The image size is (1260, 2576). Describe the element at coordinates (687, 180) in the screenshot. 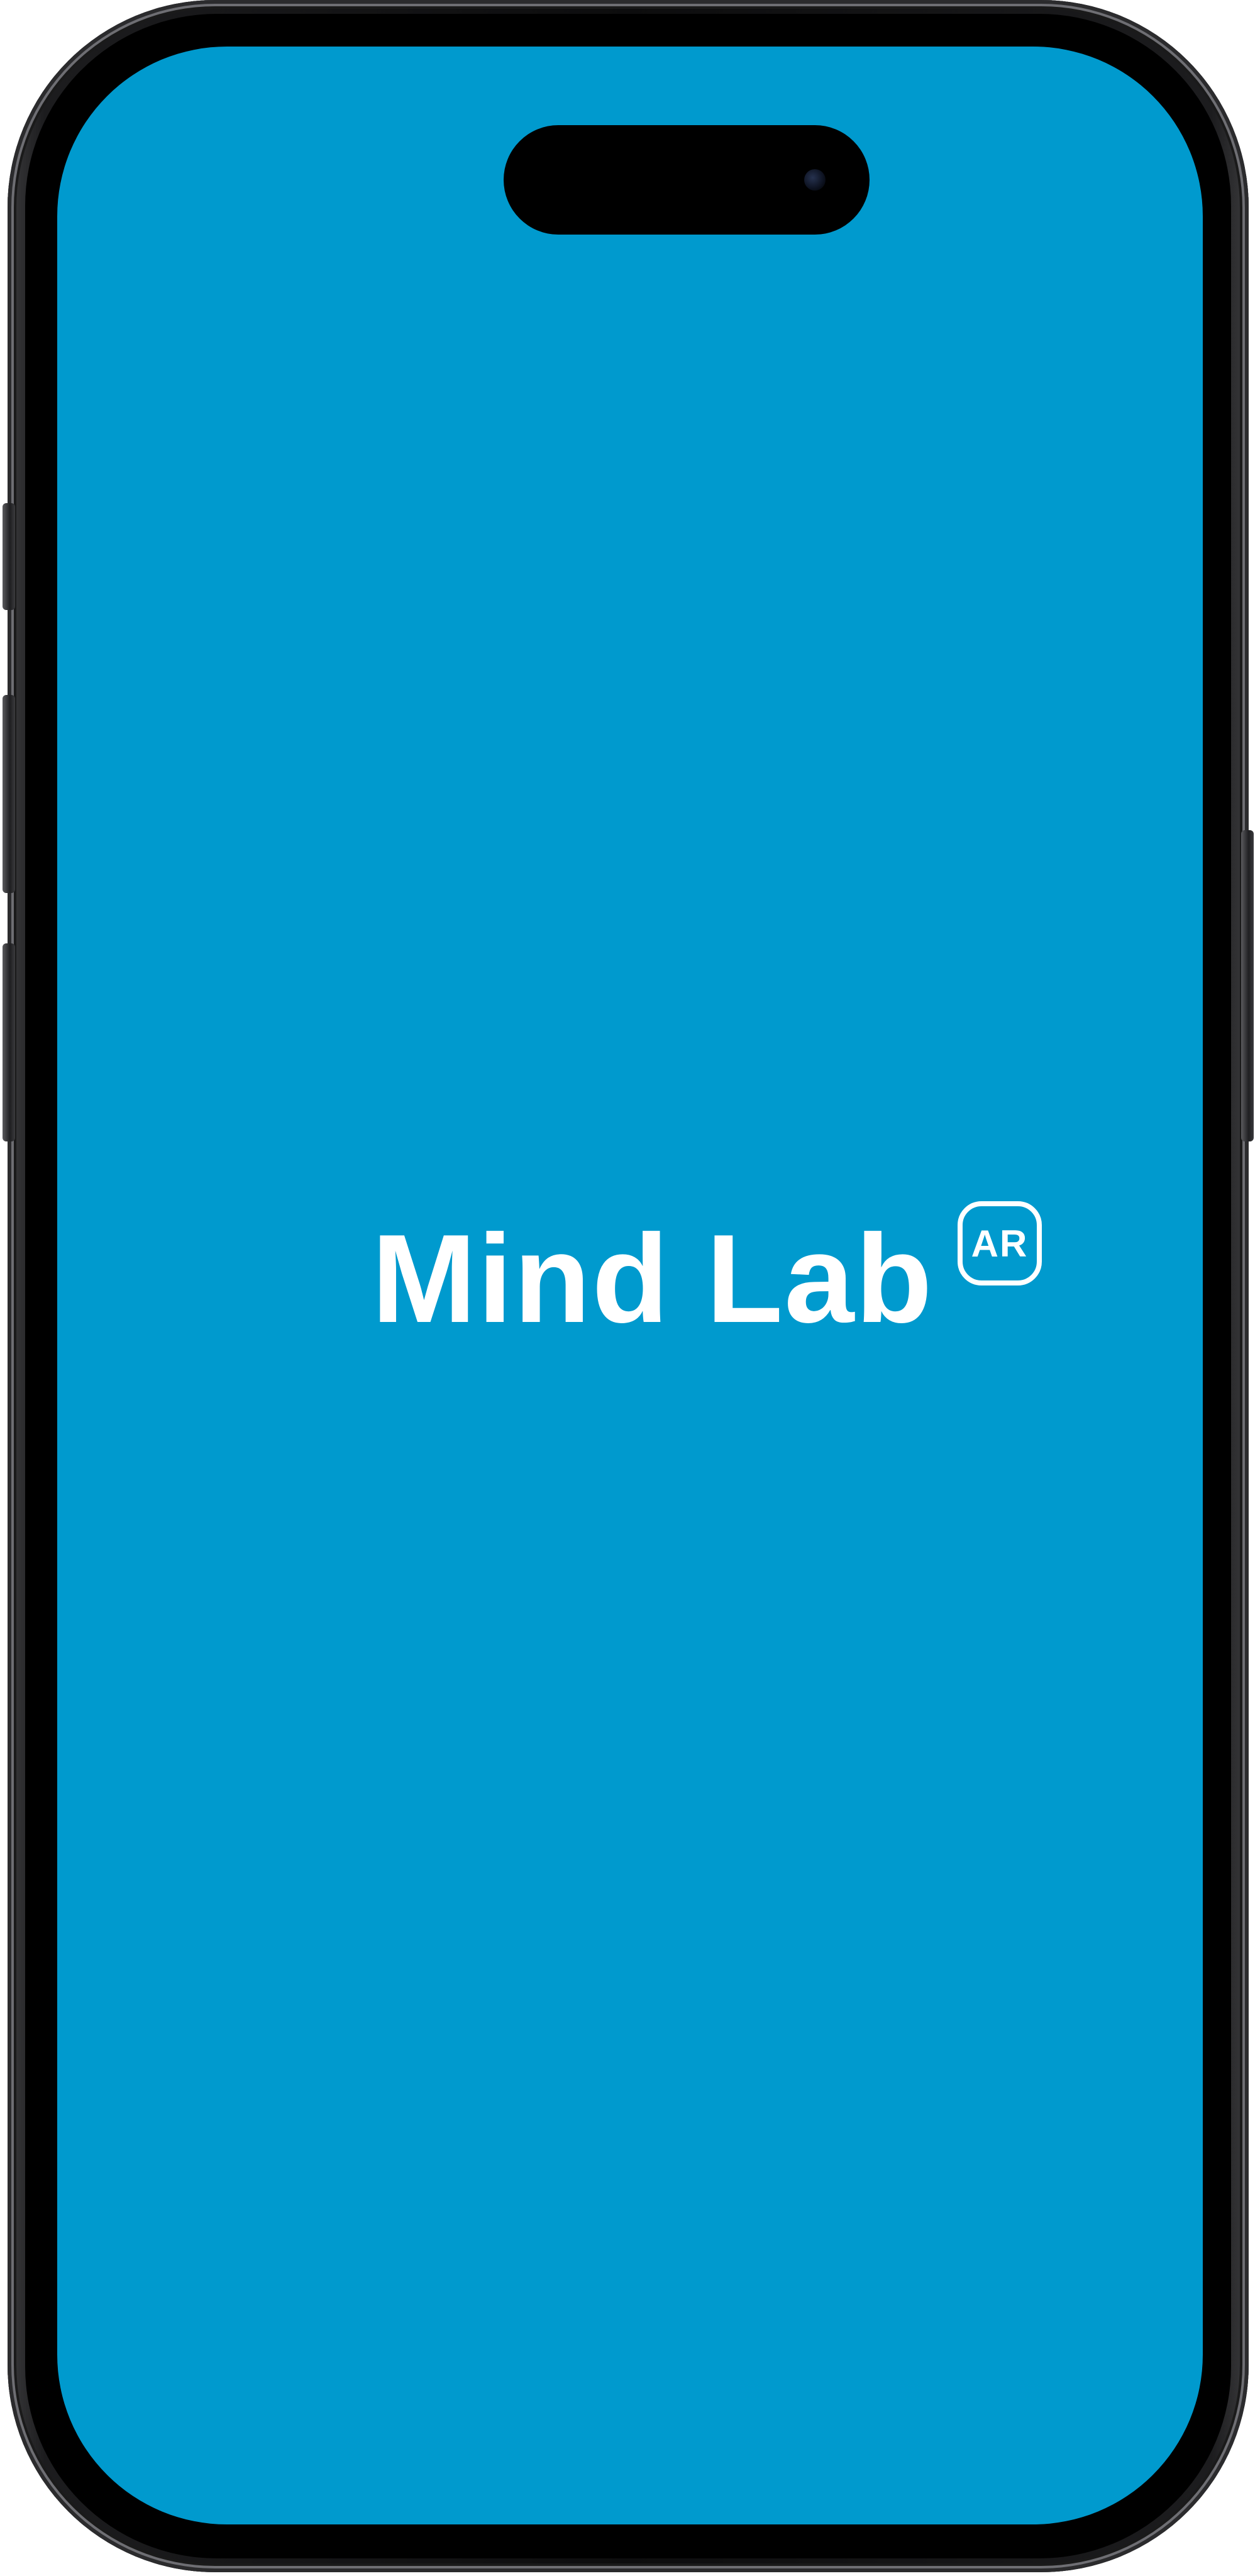

I see `dynamic-island` at that location.